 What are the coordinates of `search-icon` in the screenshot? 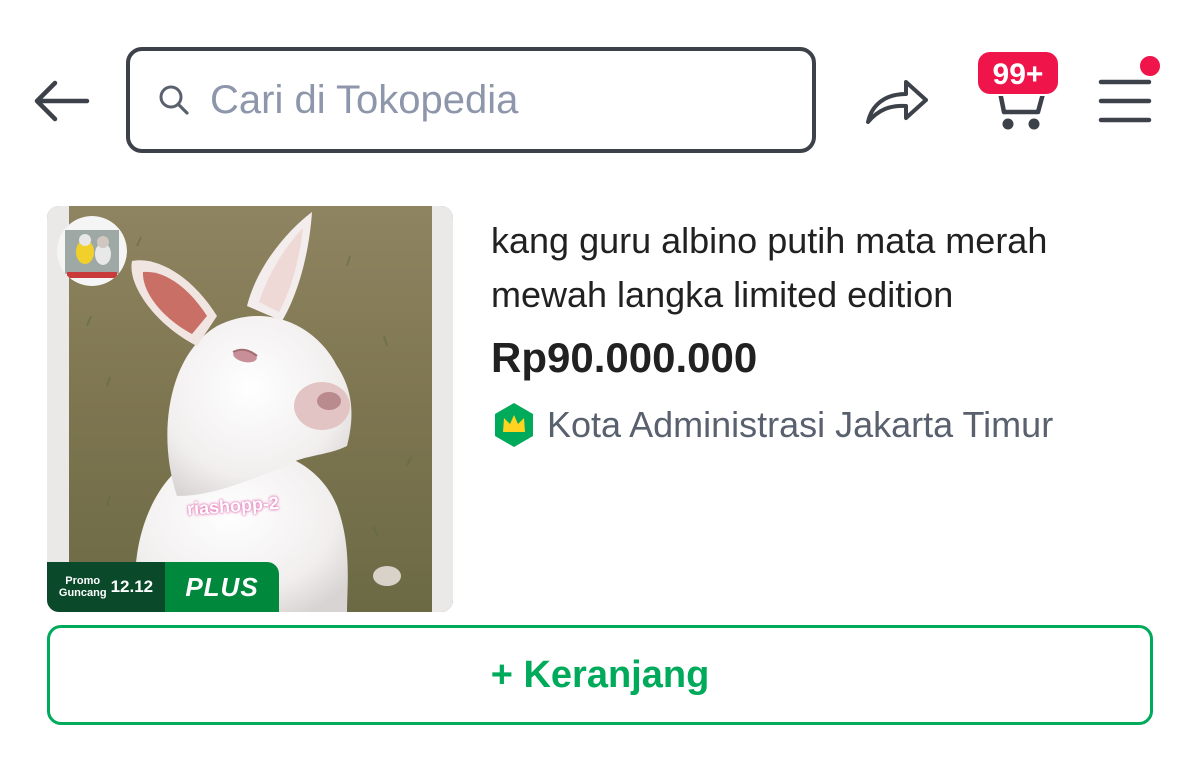 It's located at (174, 100).